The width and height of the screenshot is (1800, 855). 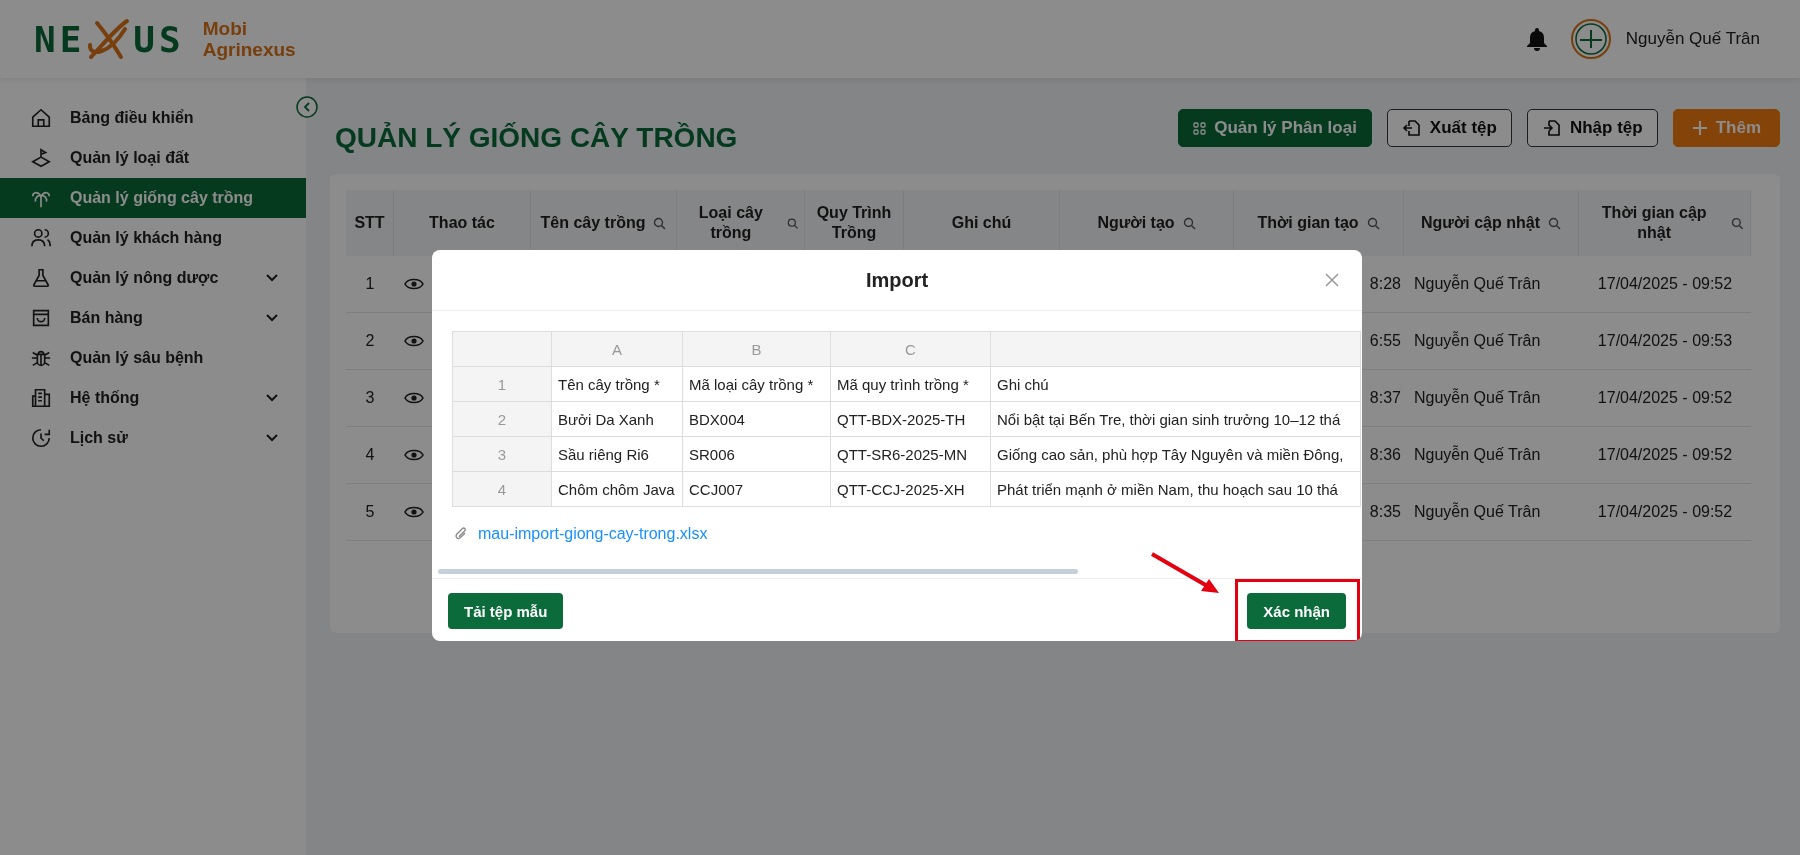 What do you see at coordinates (462, 223) in the screenshot?
I see `column-header: Thao tác` at bounding box center [462, 223].